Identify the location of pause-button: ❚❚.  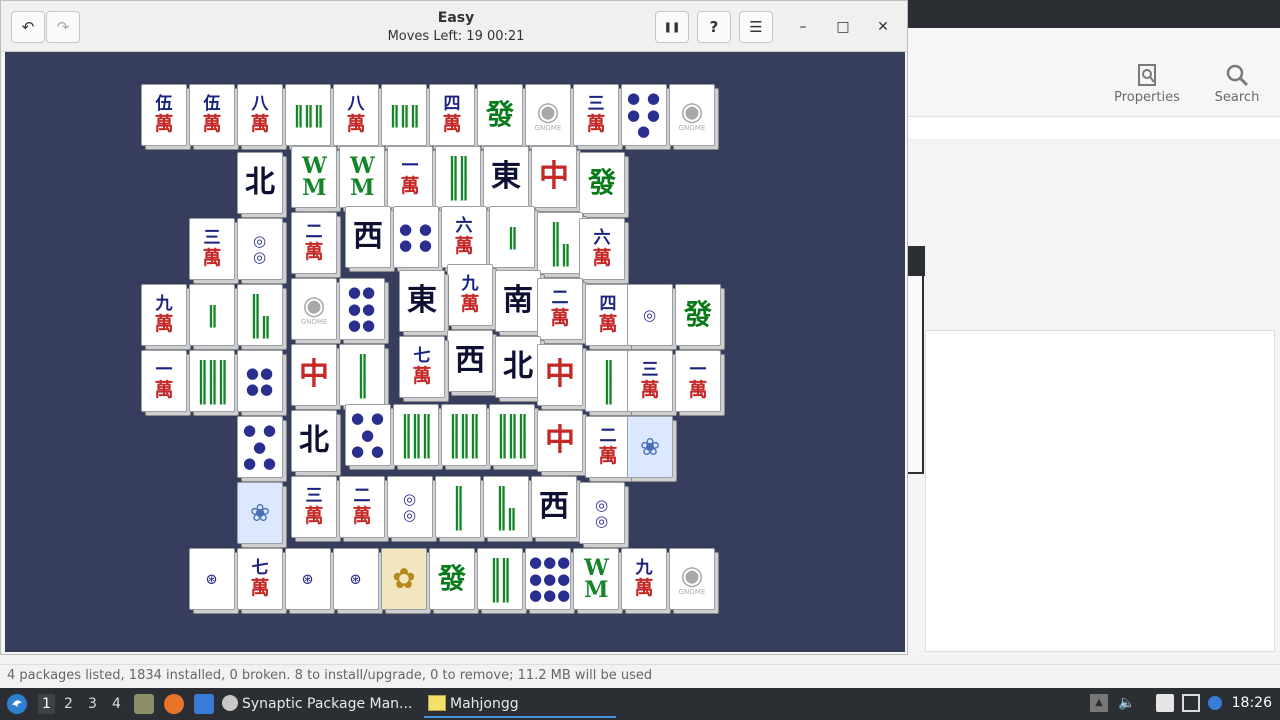
(672, 27).